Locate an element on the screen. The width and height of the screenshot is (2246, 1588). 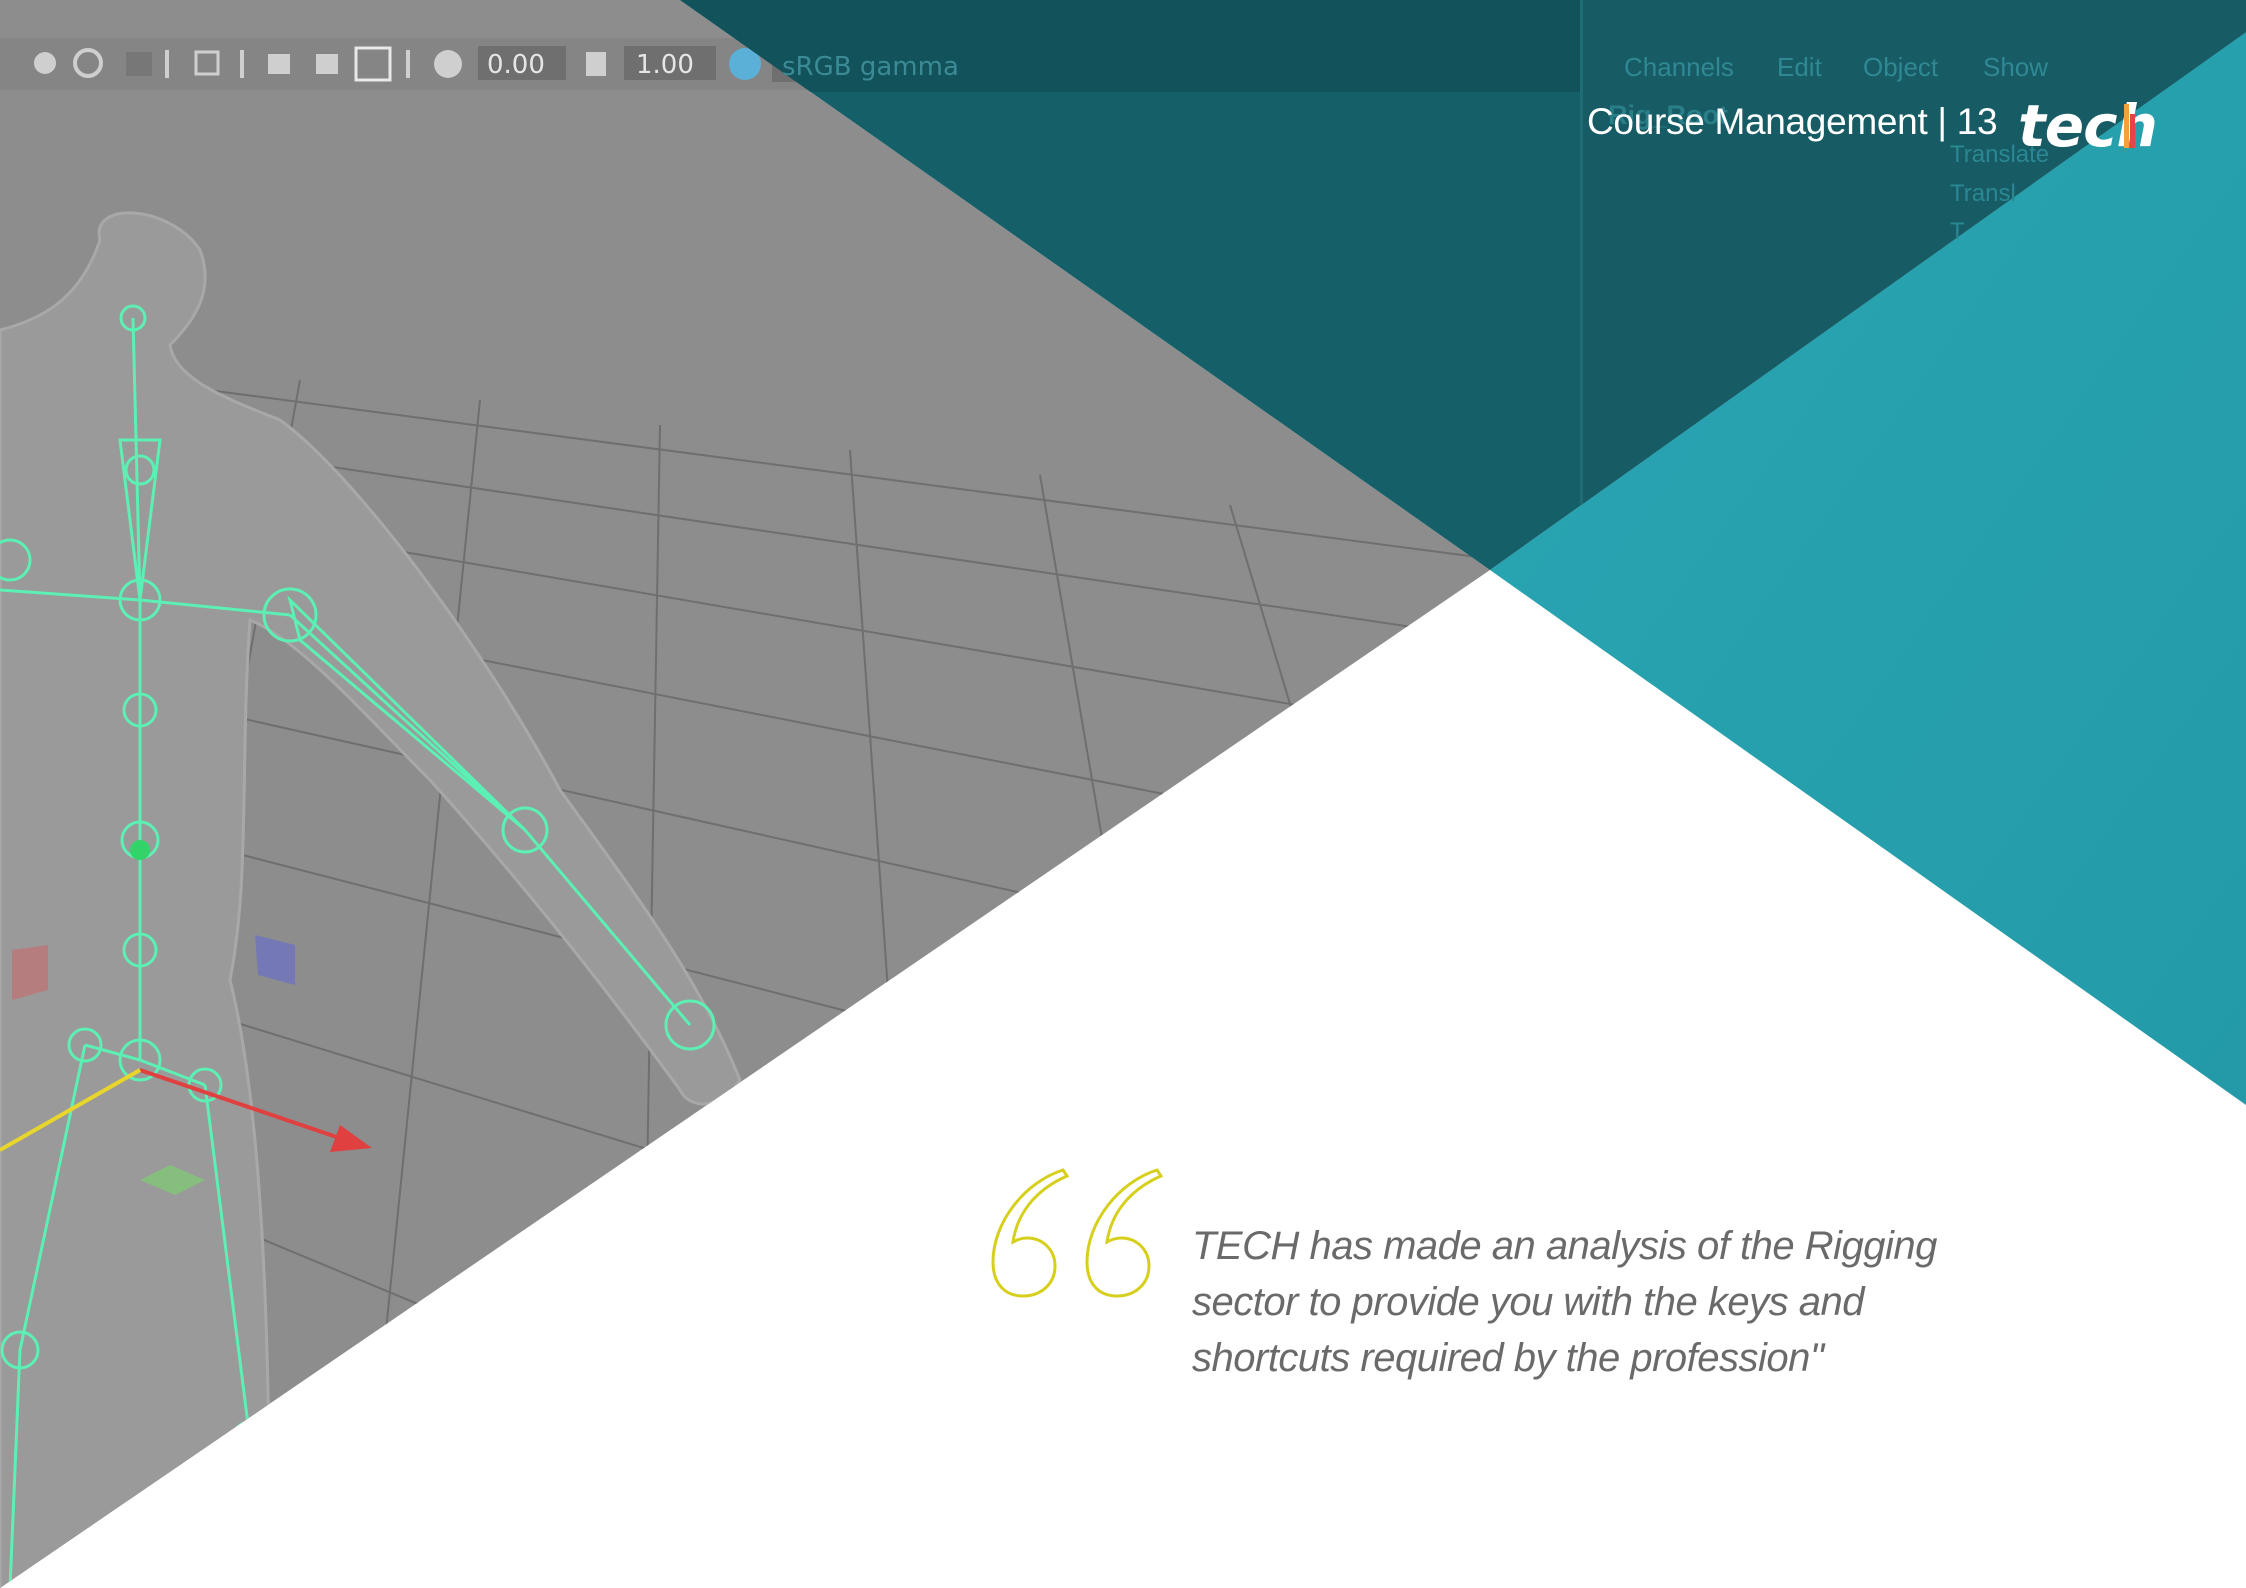
menu-edit: Edit is located at coordinates (1799, 67).